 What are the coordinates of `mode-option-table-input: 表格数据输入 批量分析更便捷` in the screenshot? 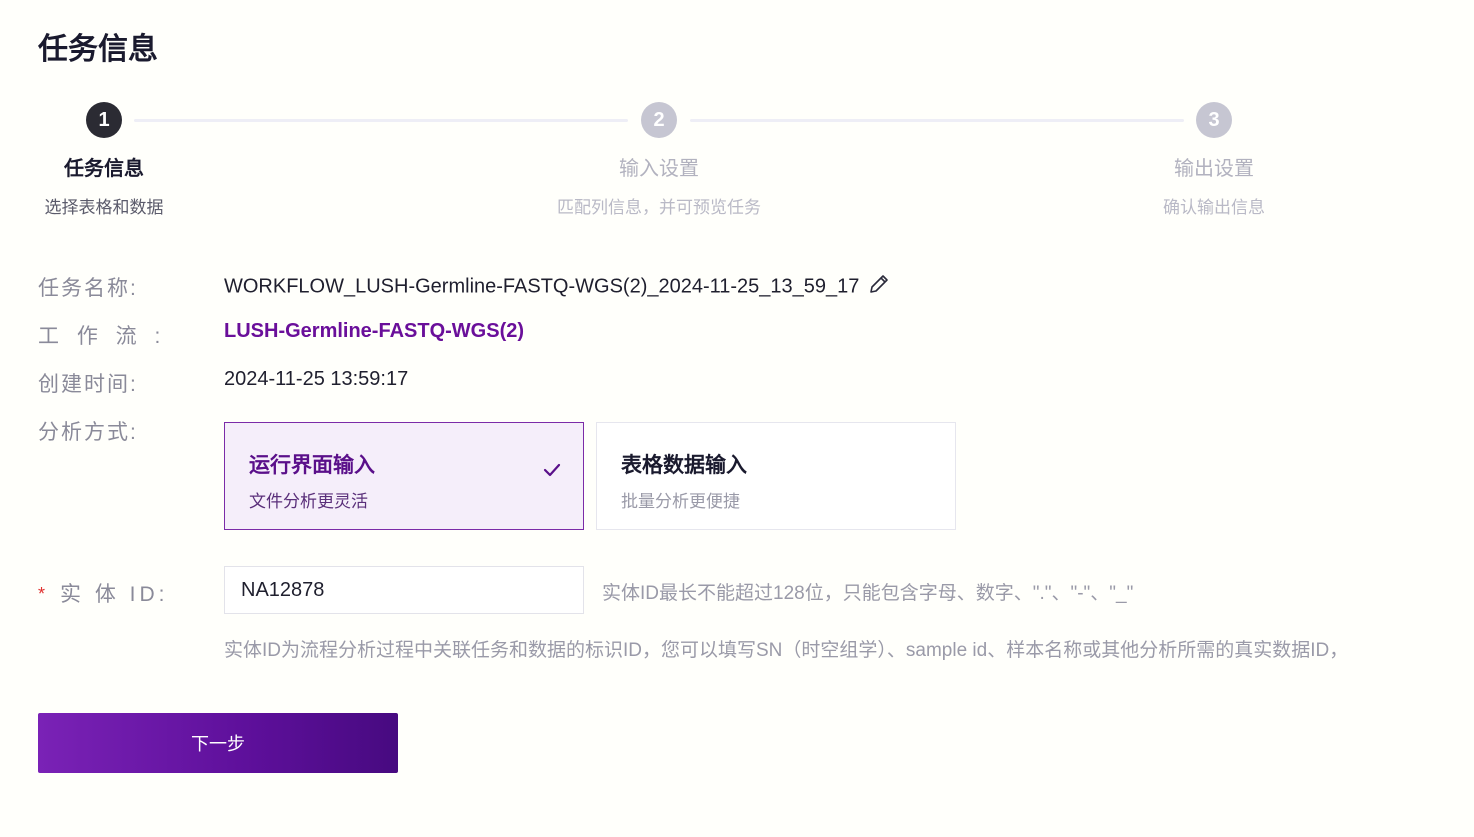 It's located at (776, 476).